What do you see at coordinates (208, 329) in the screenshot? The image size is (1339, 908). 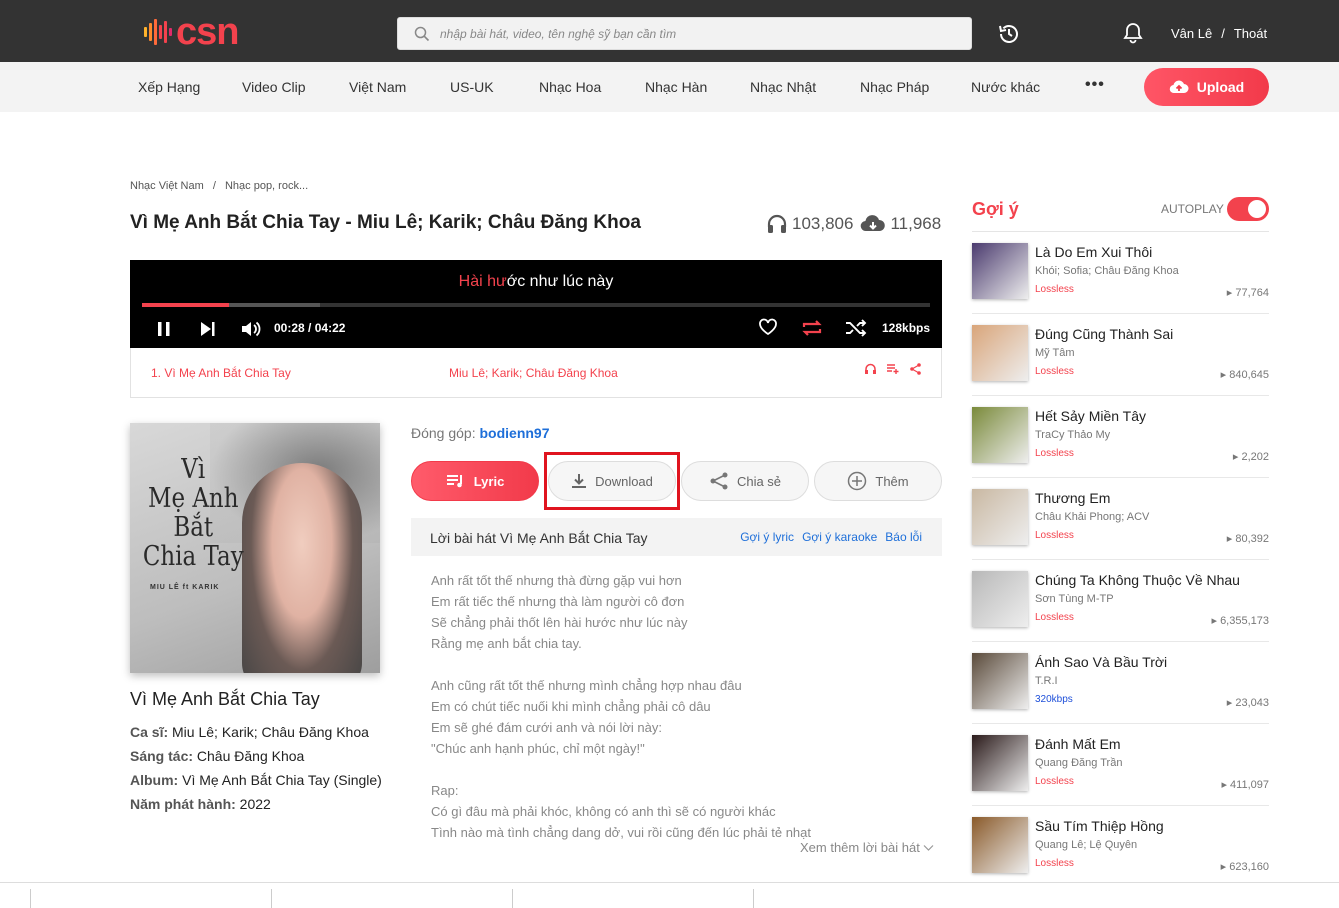 I see `next-icon` at bounding box center [208, 329].